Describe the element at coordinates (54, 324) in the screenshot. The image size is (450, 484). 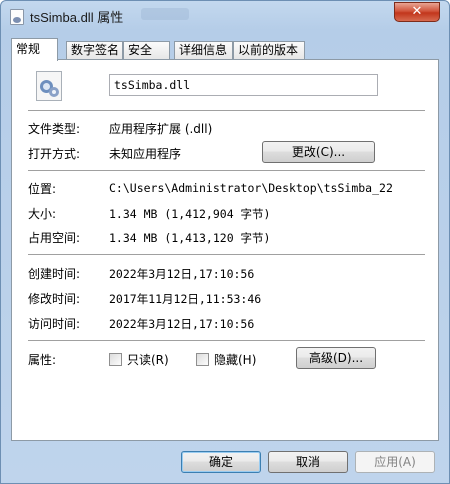
I see `accessed-label: 访问时间:` at that location.